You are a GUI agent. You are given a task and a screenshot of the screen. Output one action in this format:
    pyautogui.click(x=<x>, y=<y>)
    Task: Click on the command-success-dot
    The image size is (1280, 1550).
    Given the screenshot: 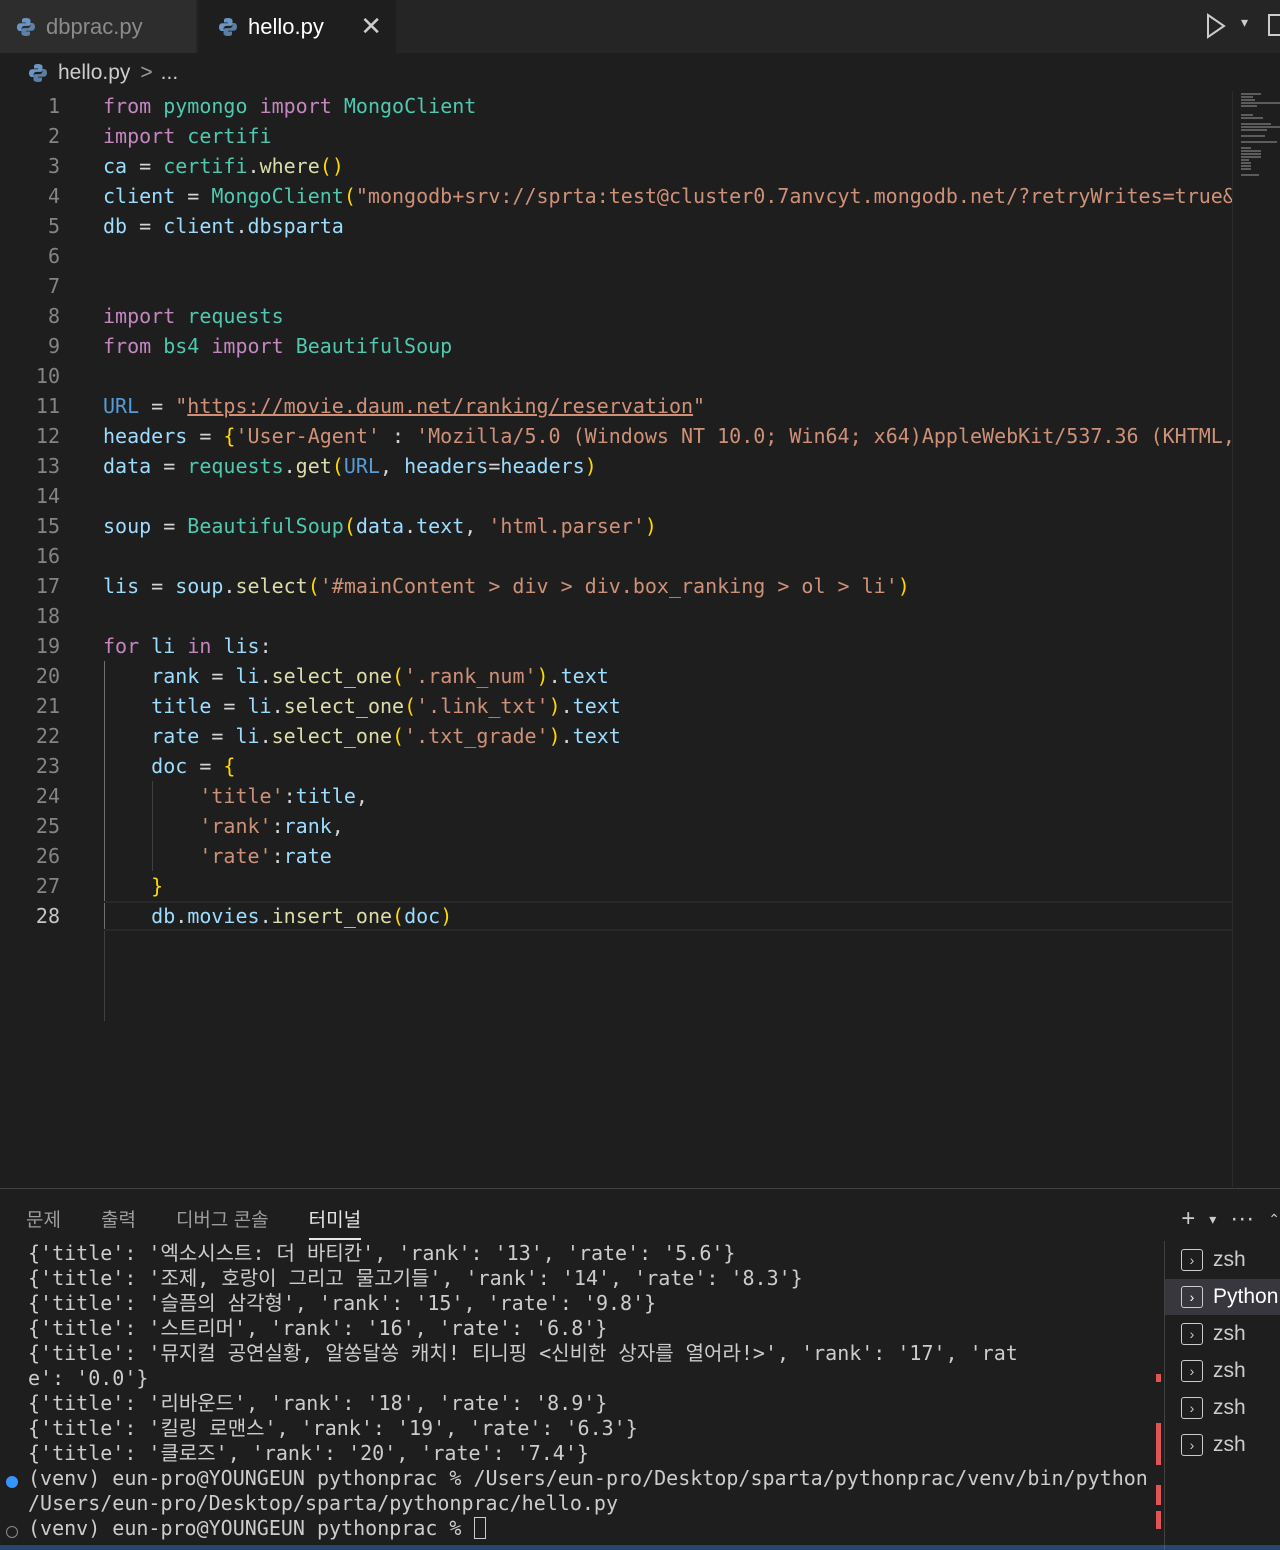 What is the action you would take?
    pyautogui.click(x=12, y=1482)
    